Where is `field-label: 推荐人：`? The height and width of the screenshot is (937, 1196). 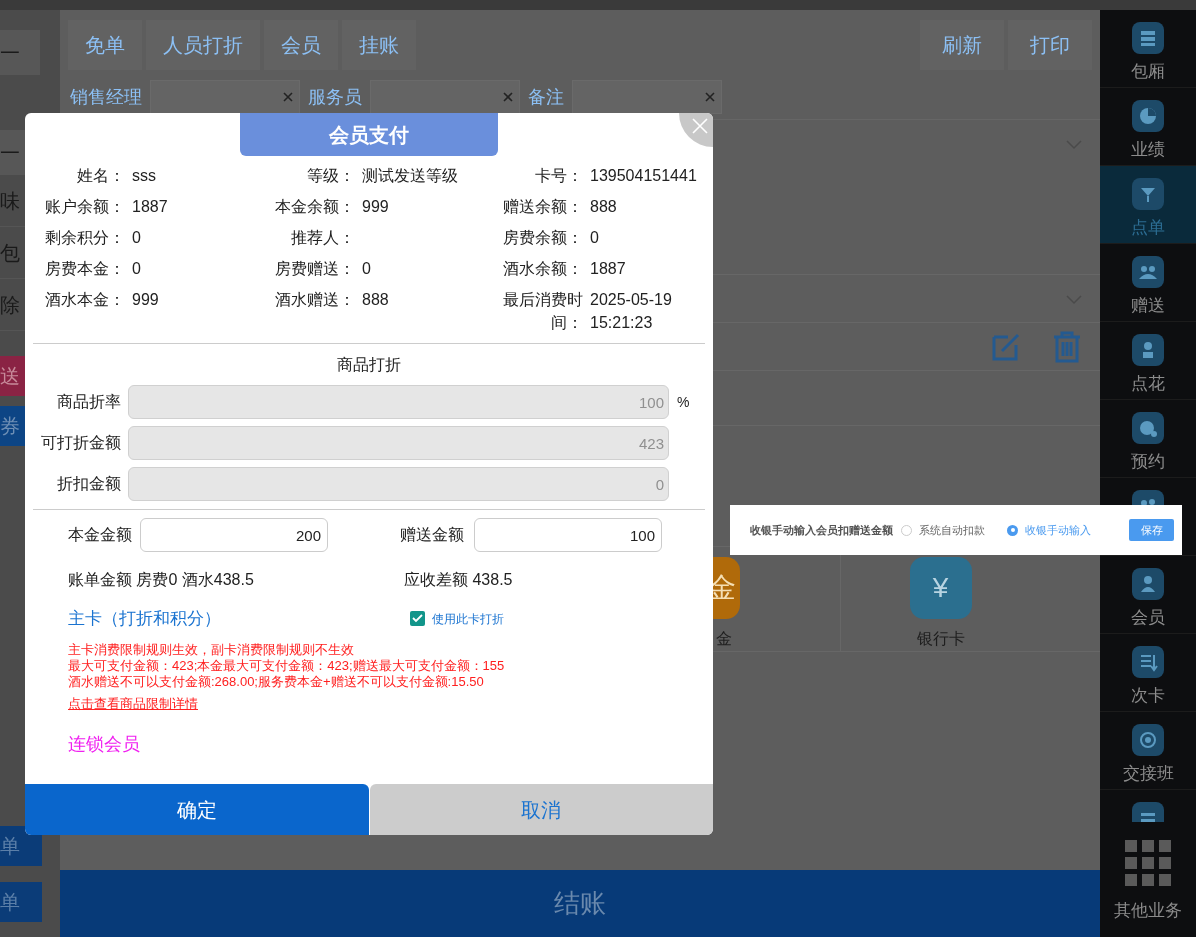
field-label: 推荐人： is located at coordinates (322, 238).